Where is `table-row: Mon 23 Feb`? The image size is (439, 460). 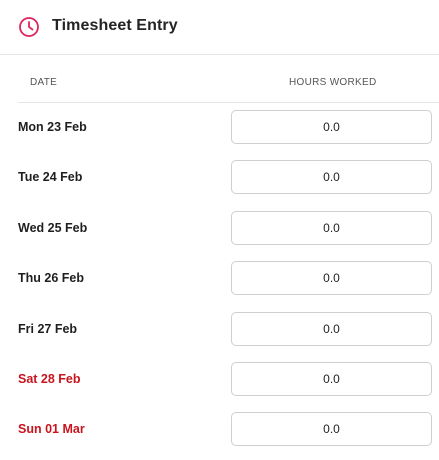
table-row: Mon 23 Feb is located at coordinates (219, 129).